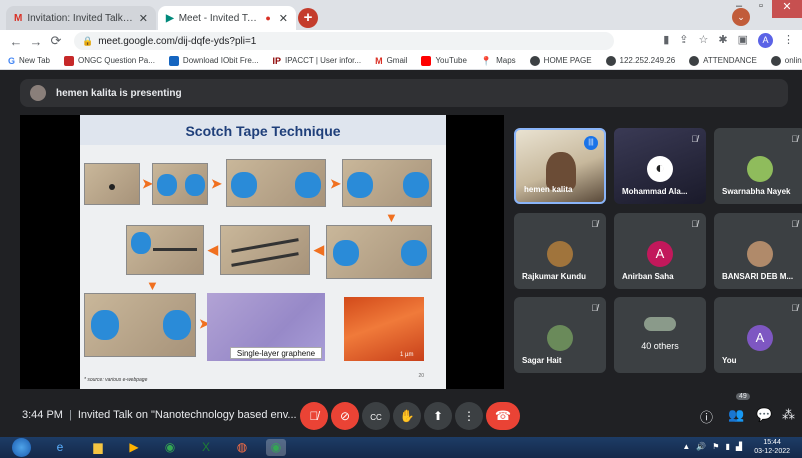 This screenshot has height=458, width=802. Describe the element at coordinates (715, 446) in the screenshot. I see `flag-icon: ⚑` at that location.